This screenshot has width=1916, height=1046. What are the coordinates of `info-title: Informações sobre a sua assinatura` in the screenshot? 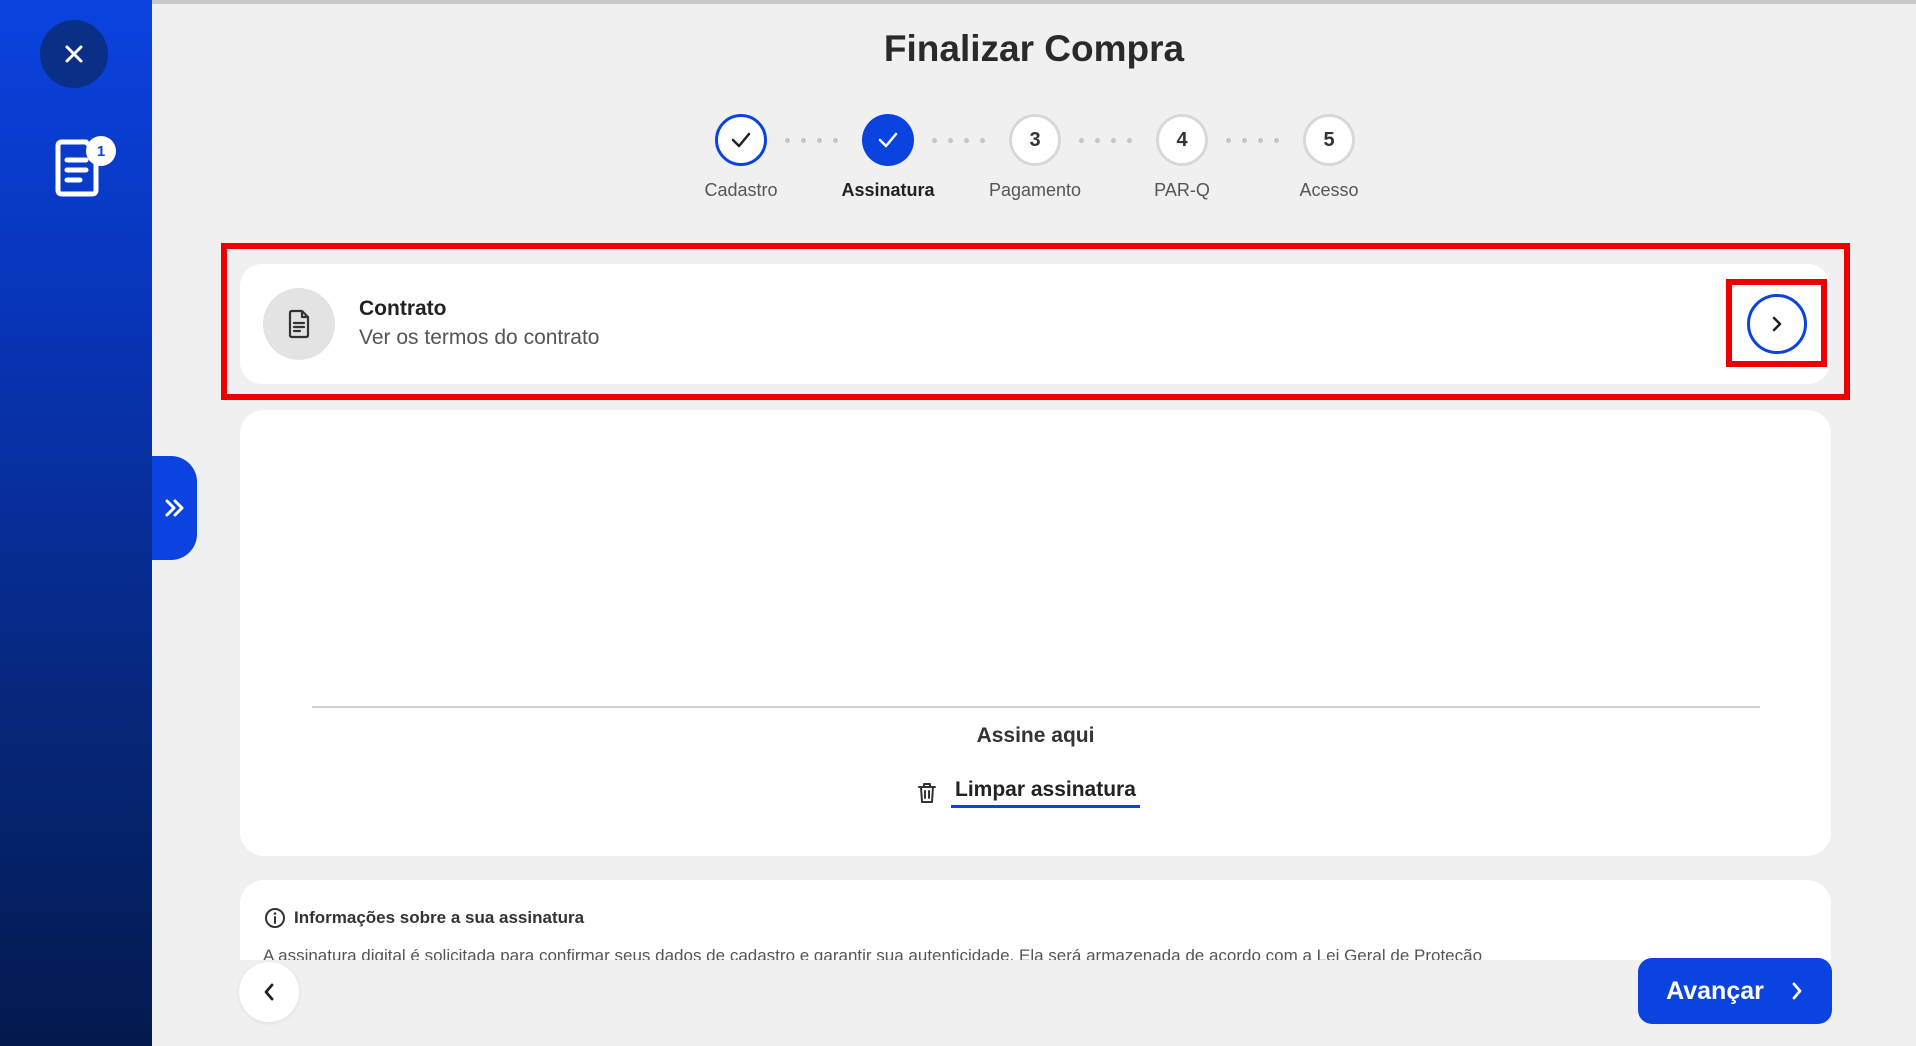 It's located at (424, 918).